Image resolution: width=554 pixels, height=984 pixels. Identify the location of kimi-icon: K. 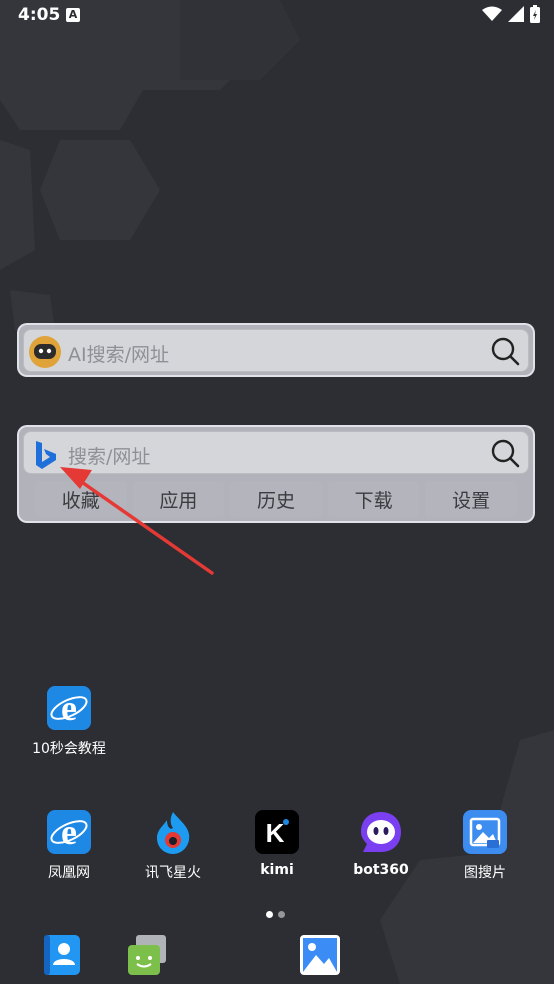
(277, 832).